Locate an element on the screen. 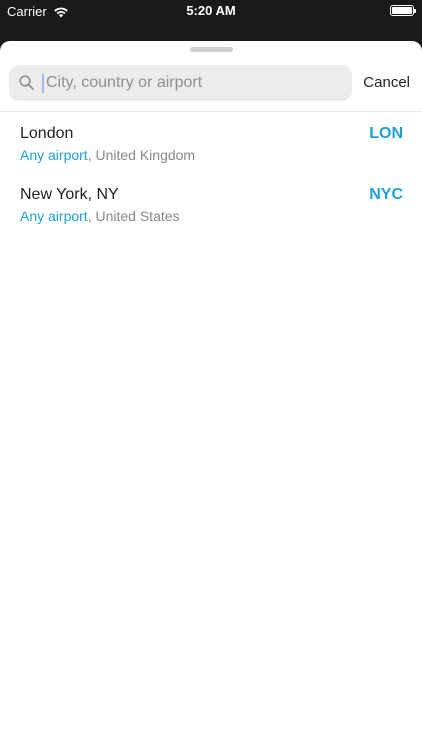 The height and width of the screenshot is (750, 422). list-item: London Any airport, United Kingdom LON is located at coordinates (211, 151).